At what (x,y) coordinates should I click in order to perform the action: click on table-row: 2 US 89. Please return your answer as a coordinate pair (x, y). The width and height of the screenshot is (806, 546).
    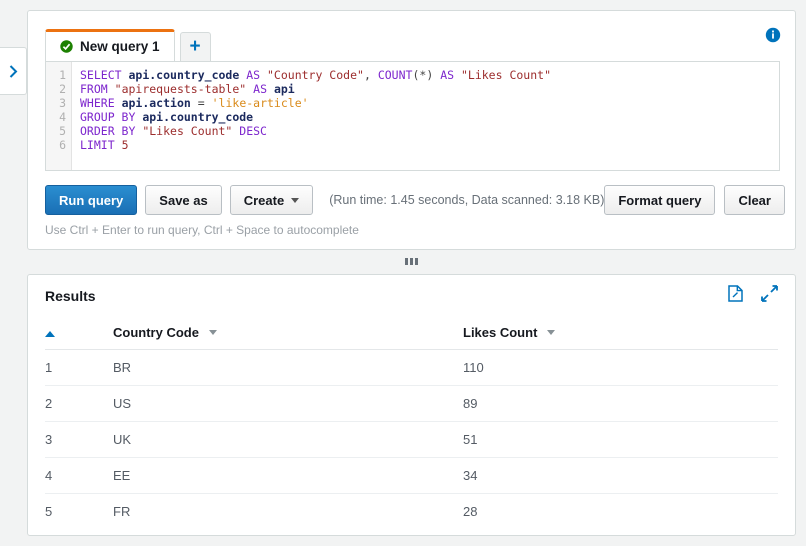
    Looking at the image, I should click on (411, 403).